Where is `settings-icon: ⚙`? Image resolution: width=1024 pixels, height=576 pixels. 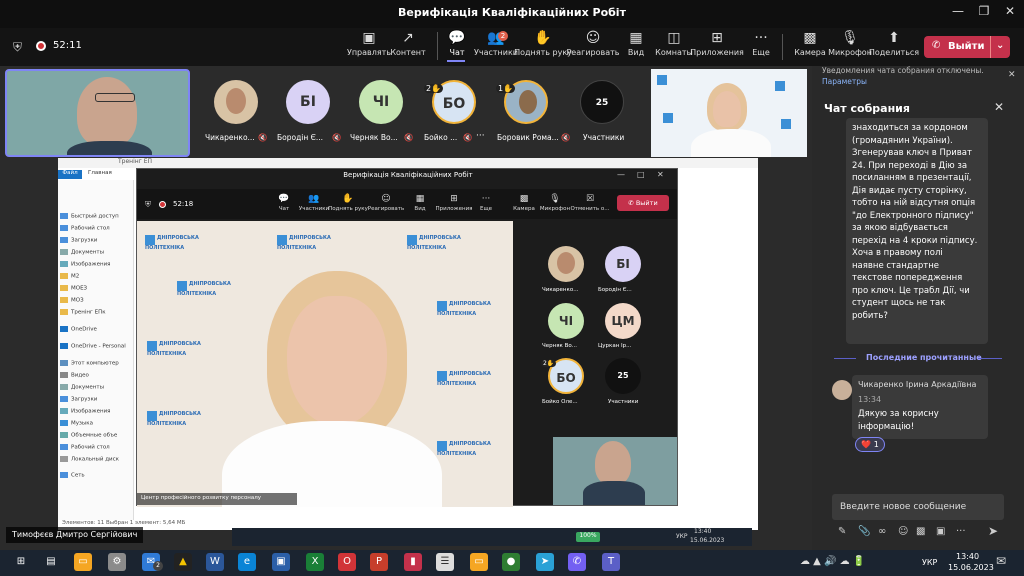 settings-icon: ⚙ is located at coordinates (117, 562).